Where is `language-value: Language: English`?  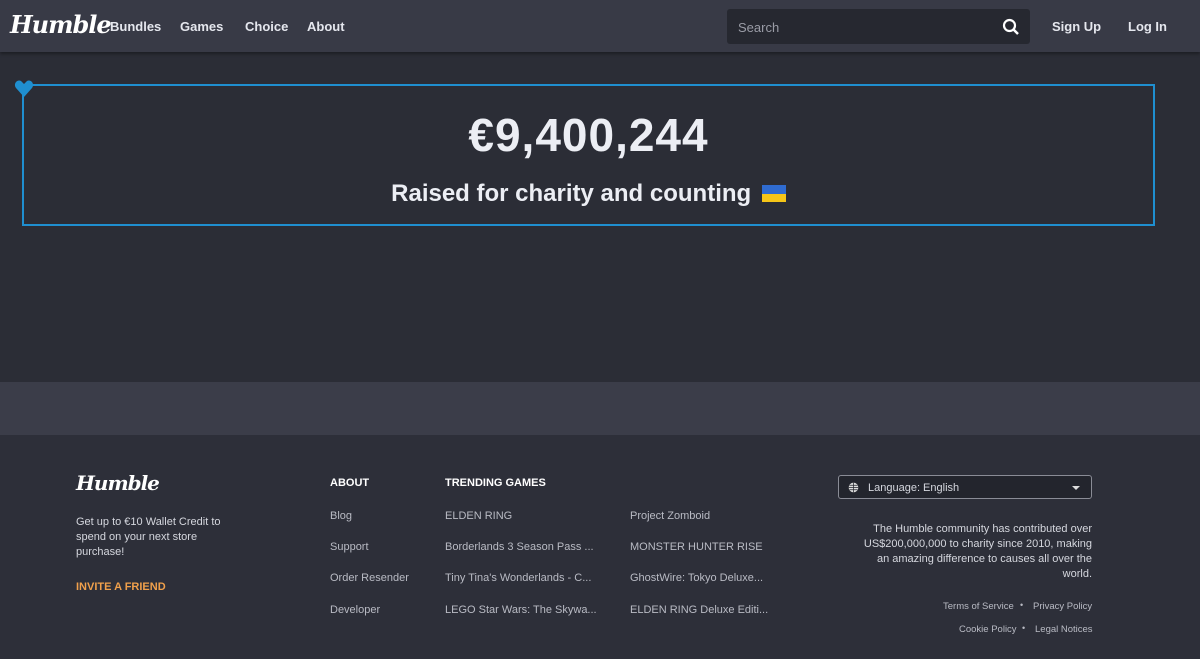 language-value: Language: English is located at coordinates (914, 488).